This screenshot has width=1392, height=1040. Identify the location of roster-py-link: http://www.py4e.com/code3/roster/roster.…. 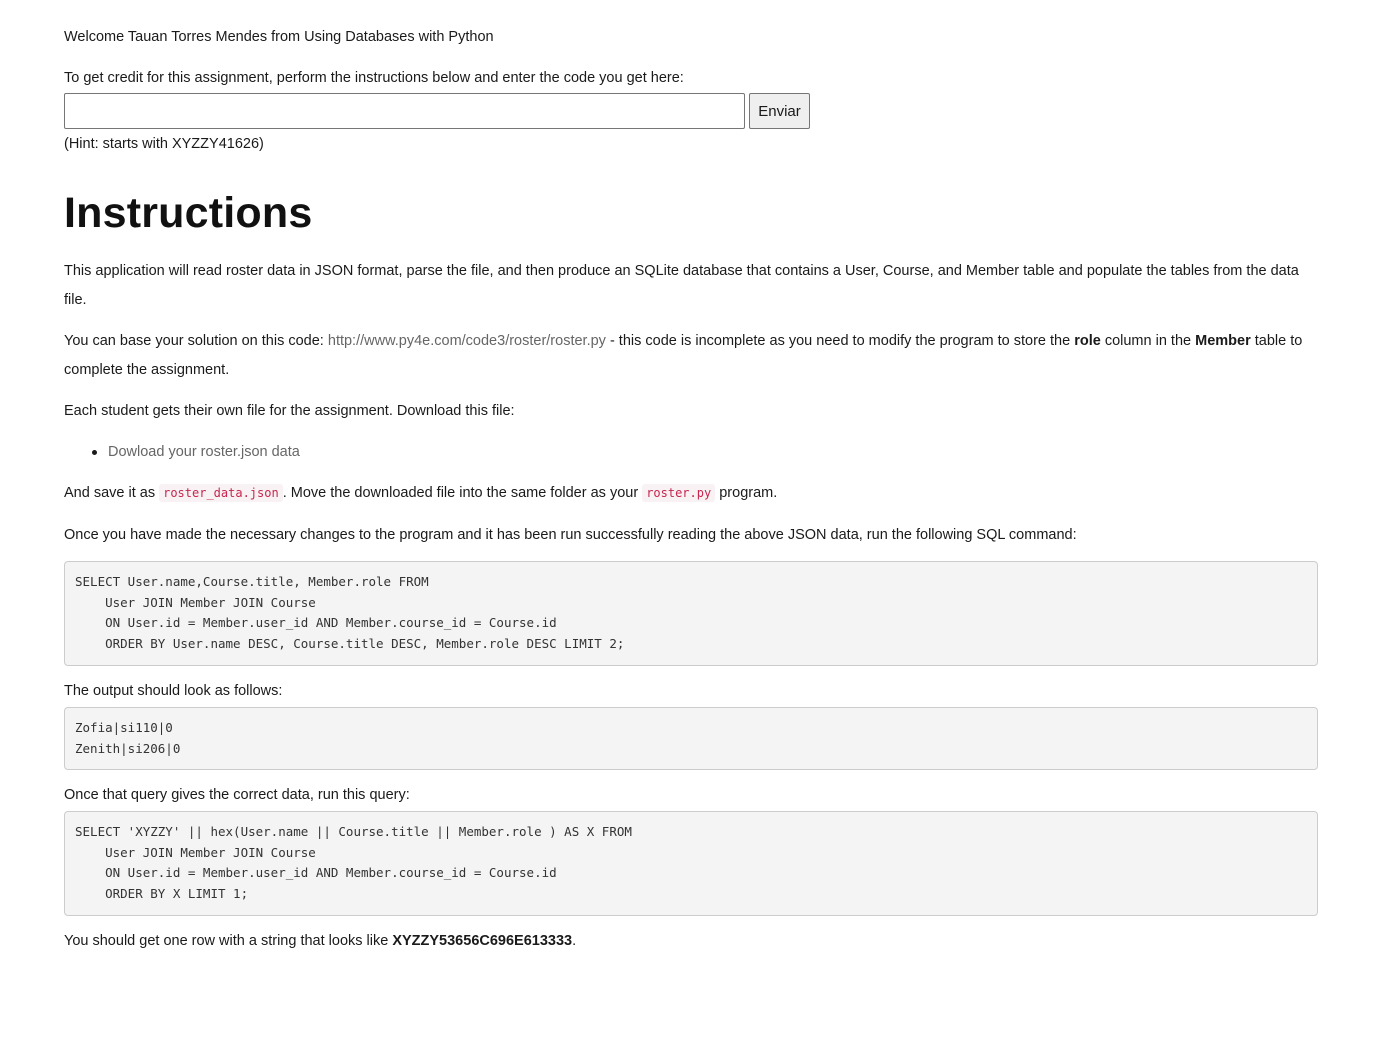
(467, 341).